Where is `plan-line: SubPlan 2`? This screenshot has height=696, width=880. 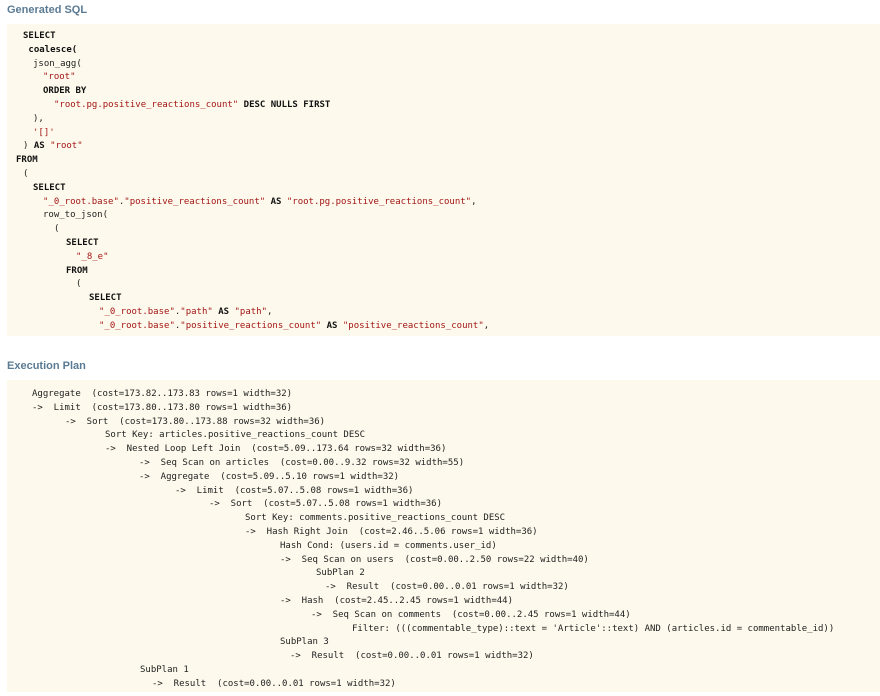
plan-line: SubPlan 2 is located at coordinates (340, 573).